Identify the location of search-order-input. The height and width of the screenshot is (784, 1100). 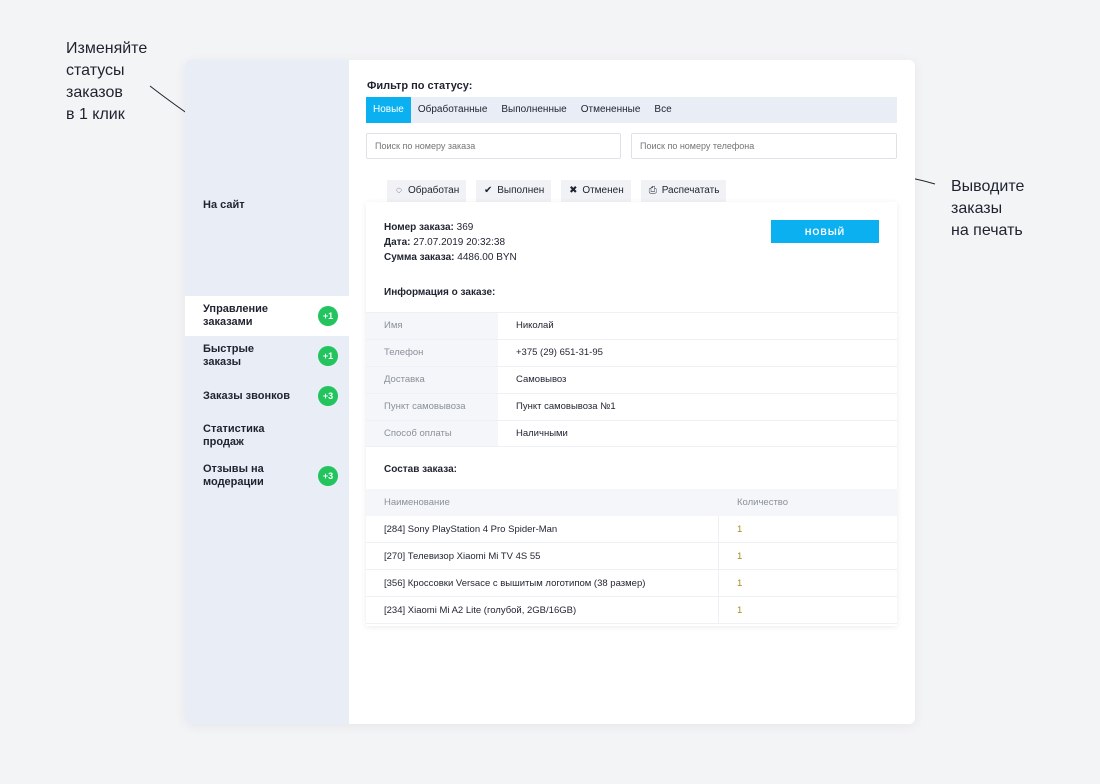
(493, 146).